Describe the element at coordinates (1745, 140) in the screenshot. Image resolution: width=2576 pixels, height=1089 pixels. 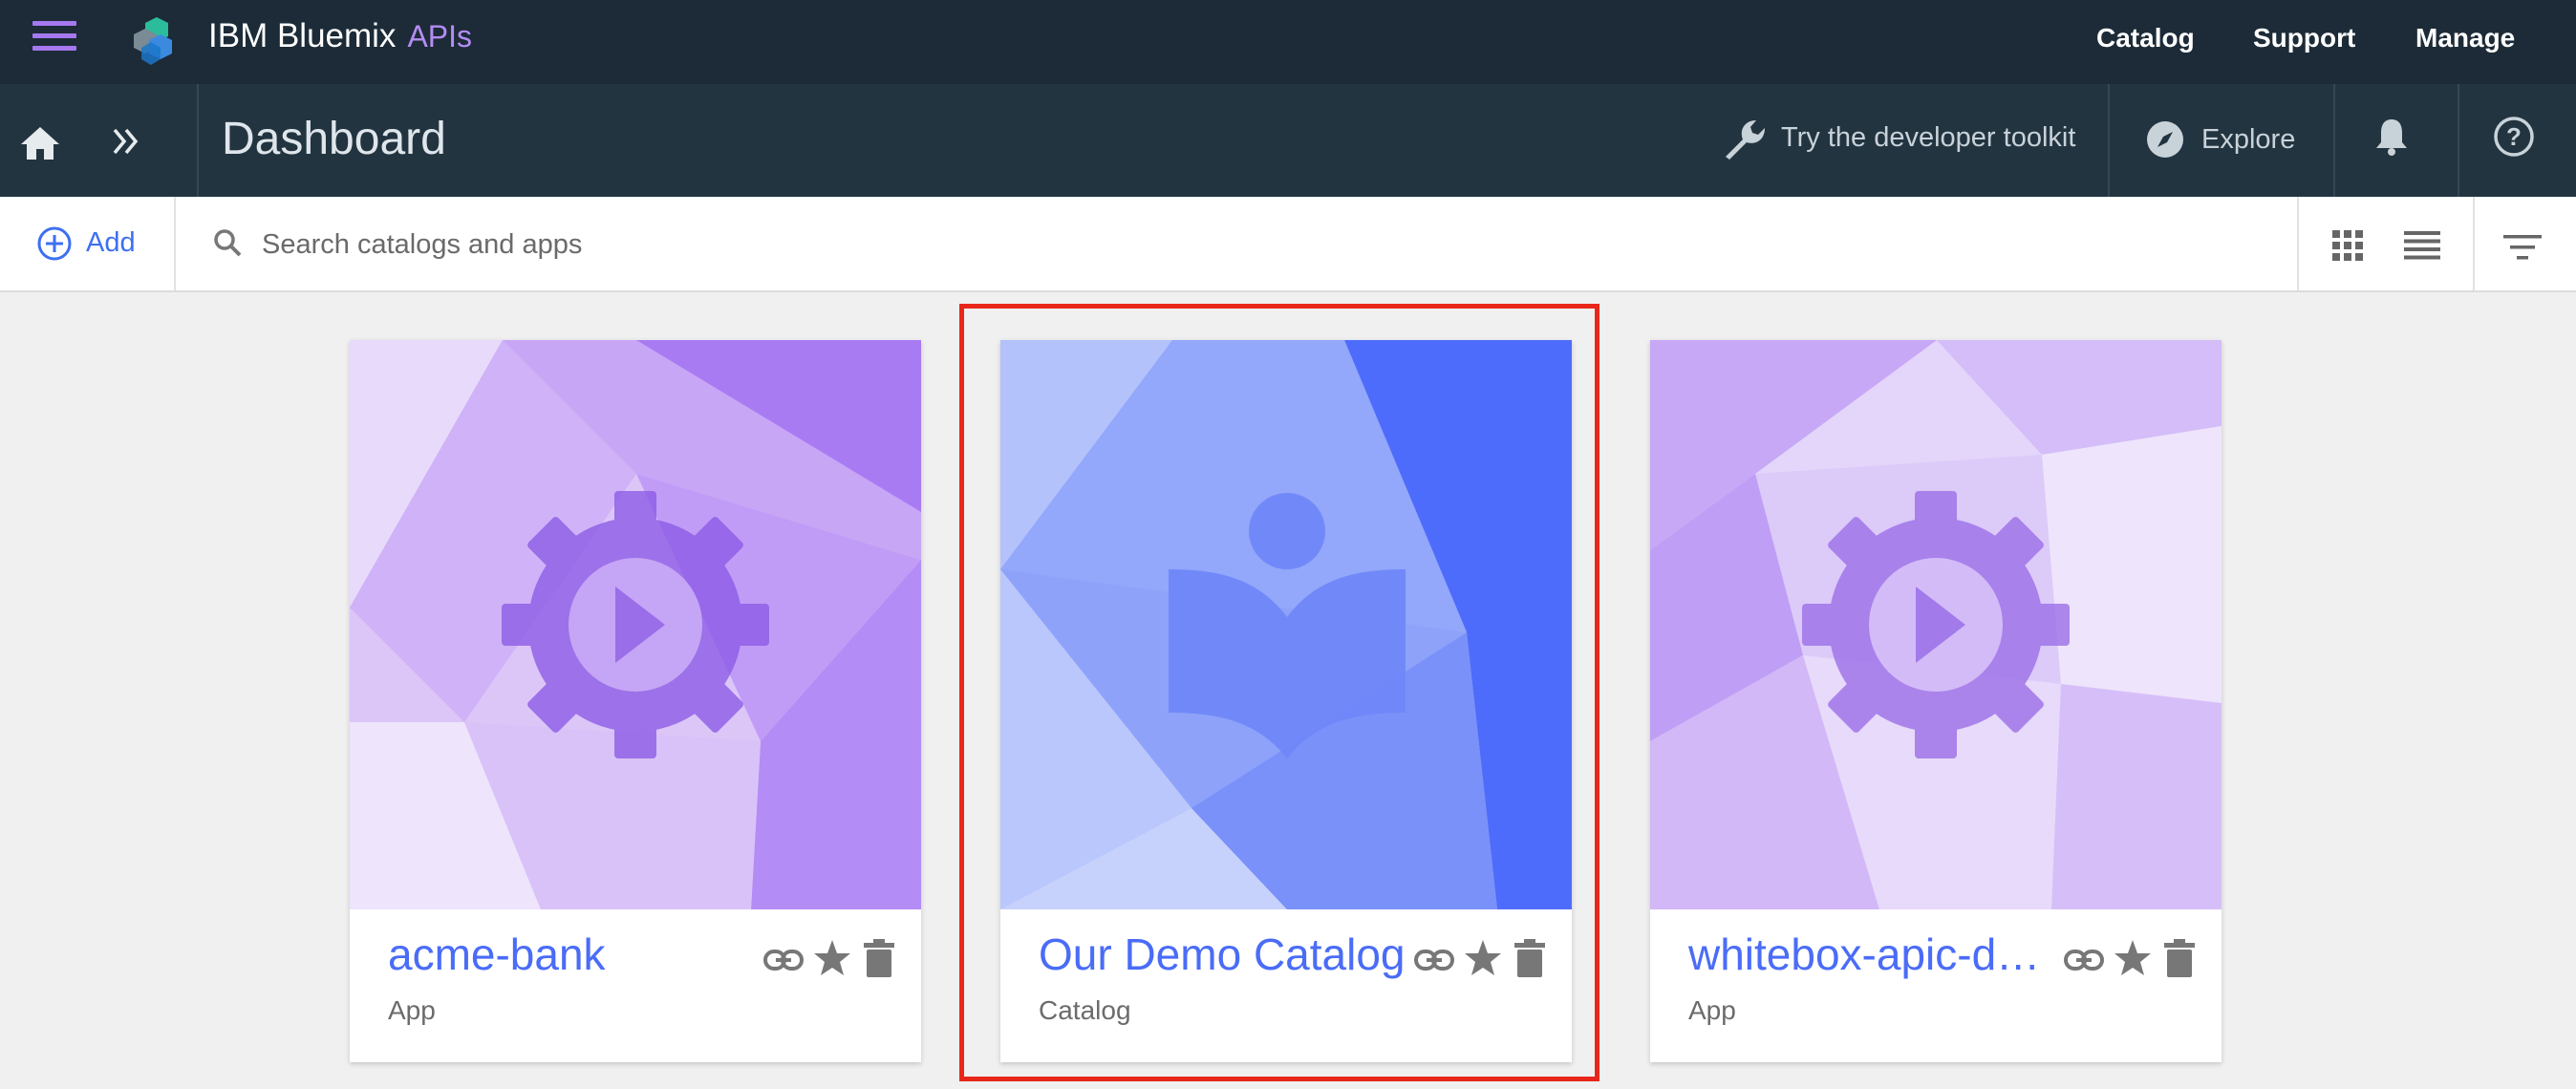
I see `wrench-icon` at that location.